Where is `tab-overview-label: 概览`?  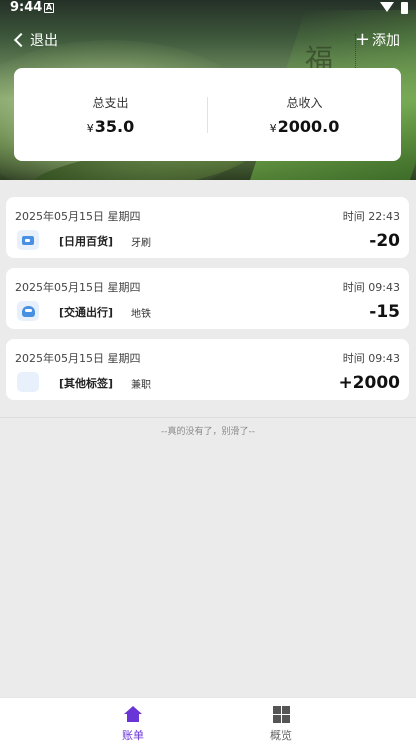 tab-overview-label: 概览 is located at coordinates (281, 735).